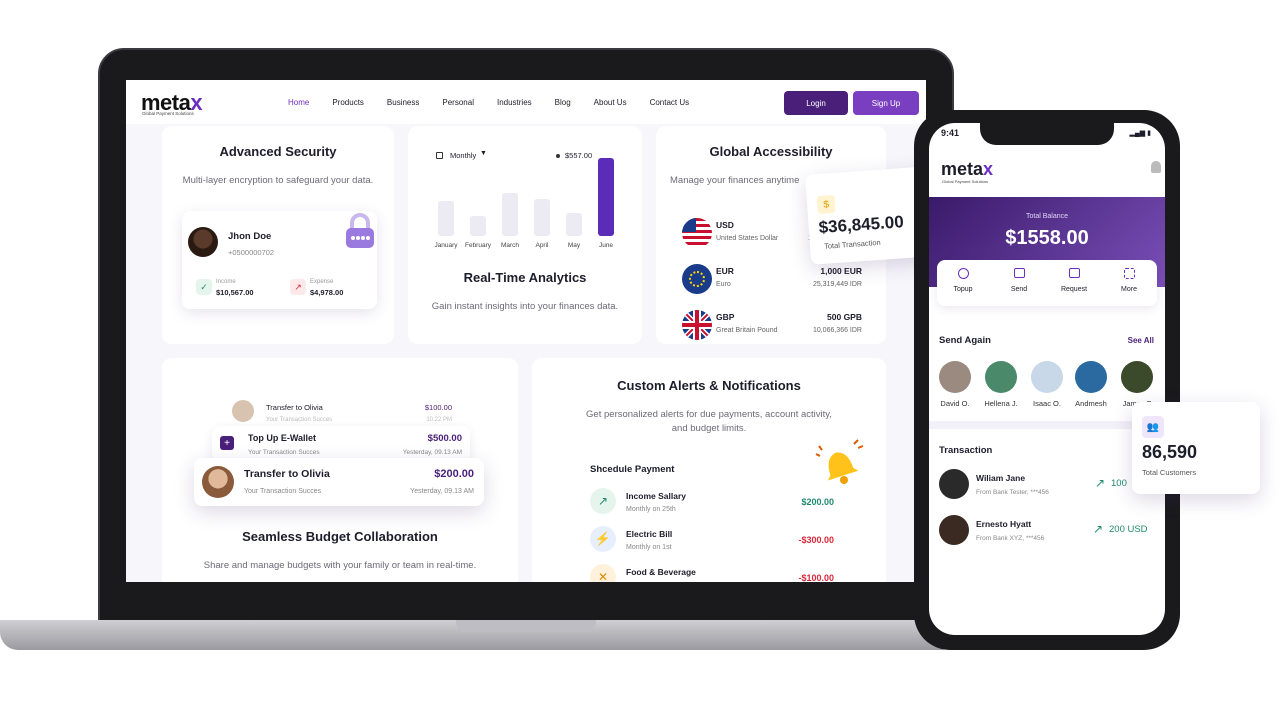 This screenshot has height=720, width=1280. Describe the element at coordinates (967, 169) in the screenshot. I see `phone-logo: metax` at that location.